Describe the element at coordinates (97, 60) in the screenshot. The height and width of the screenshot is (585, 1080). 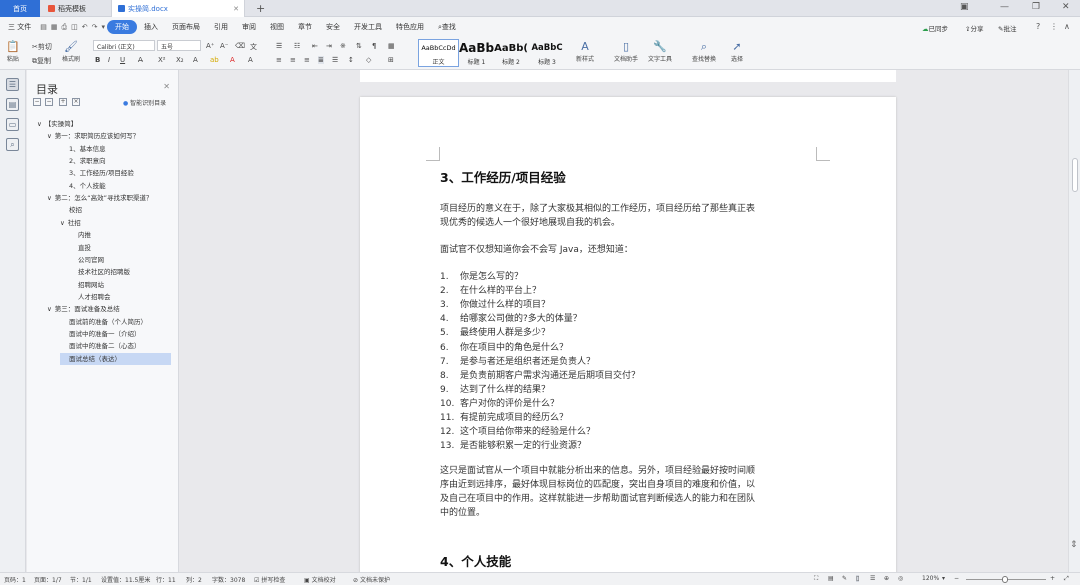
I see `bold-icon: B` at that location.